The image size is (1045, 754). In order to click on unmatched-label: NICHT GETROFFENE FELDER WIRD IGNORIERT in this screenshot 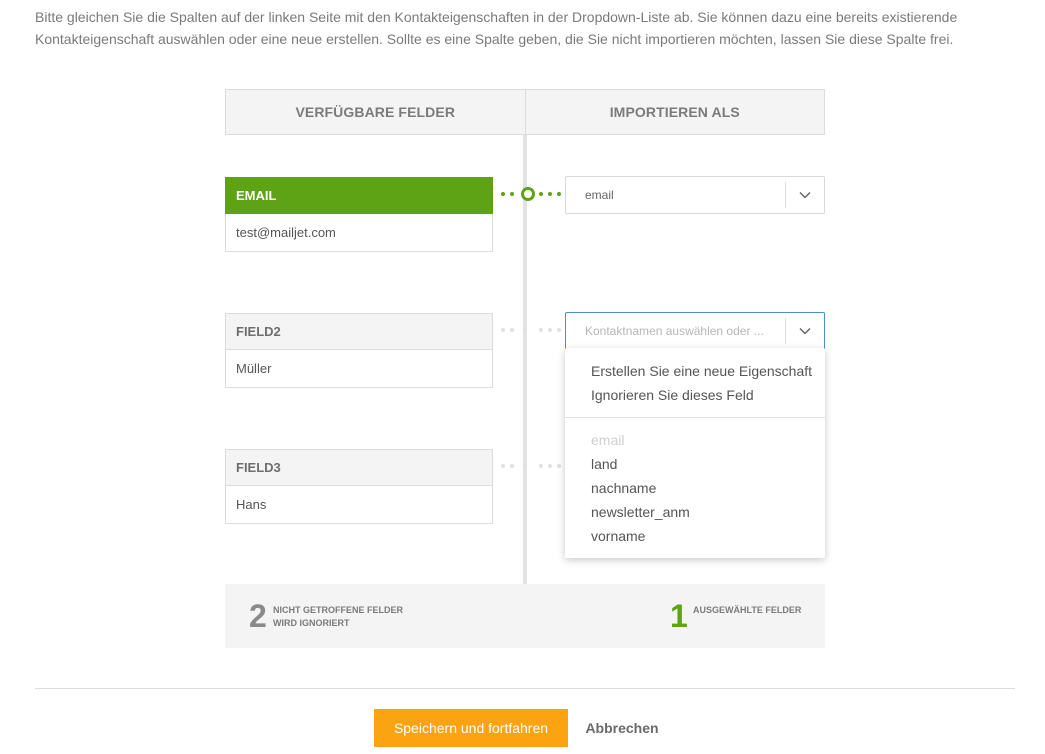, I will do `click(338, 616)`.